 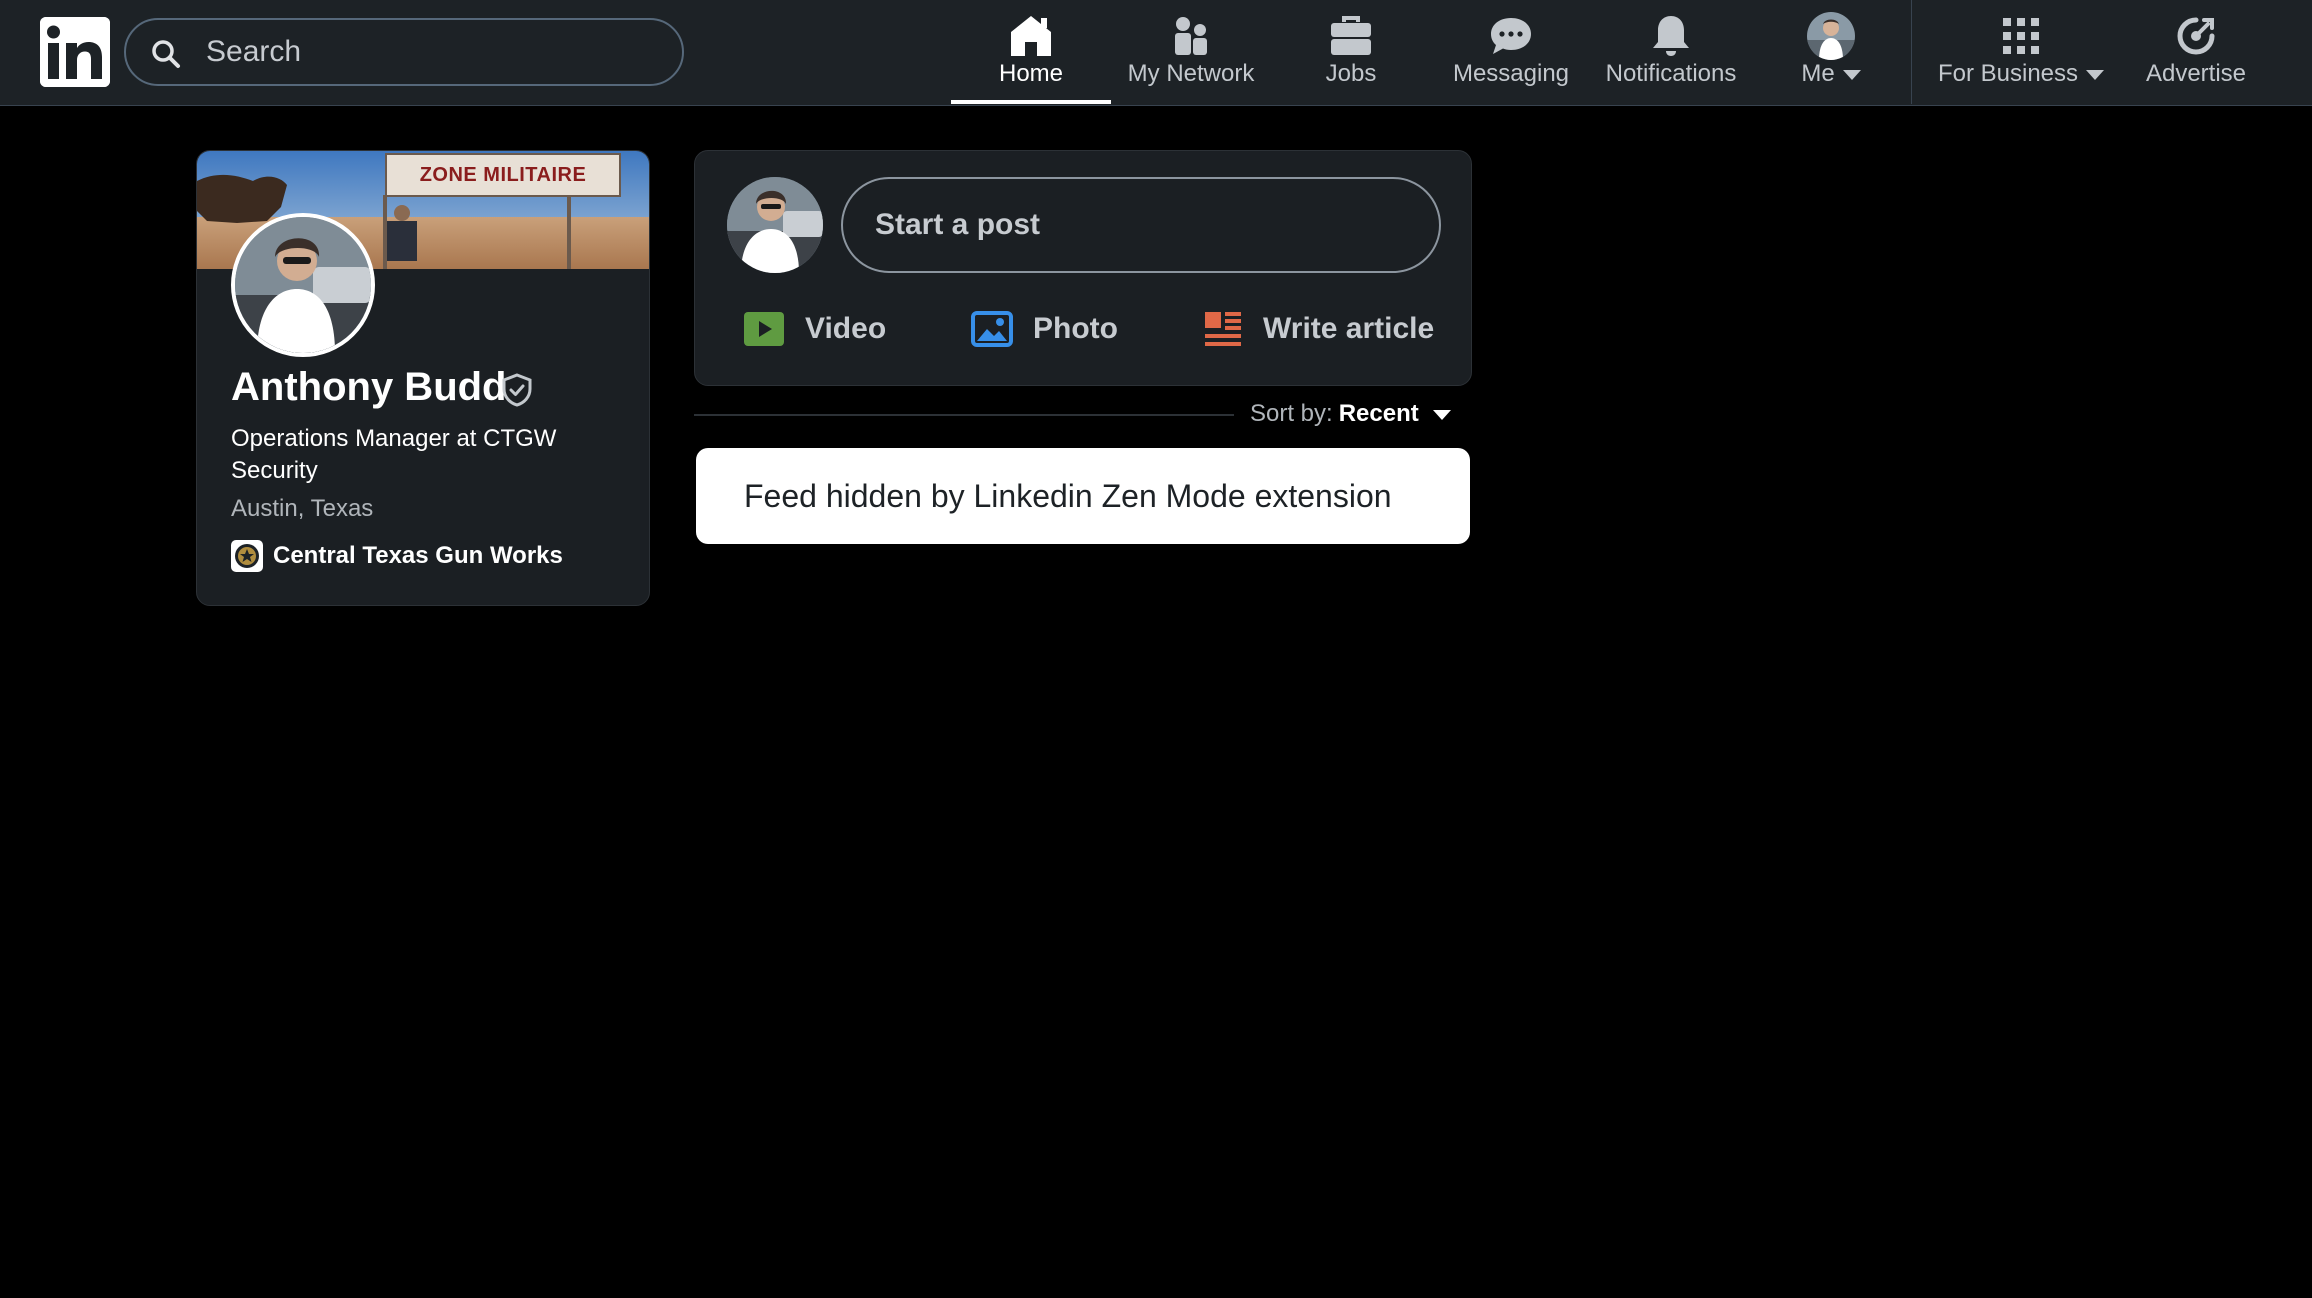 I want to click on verified-shield-icon, so click(x=517, y=390).